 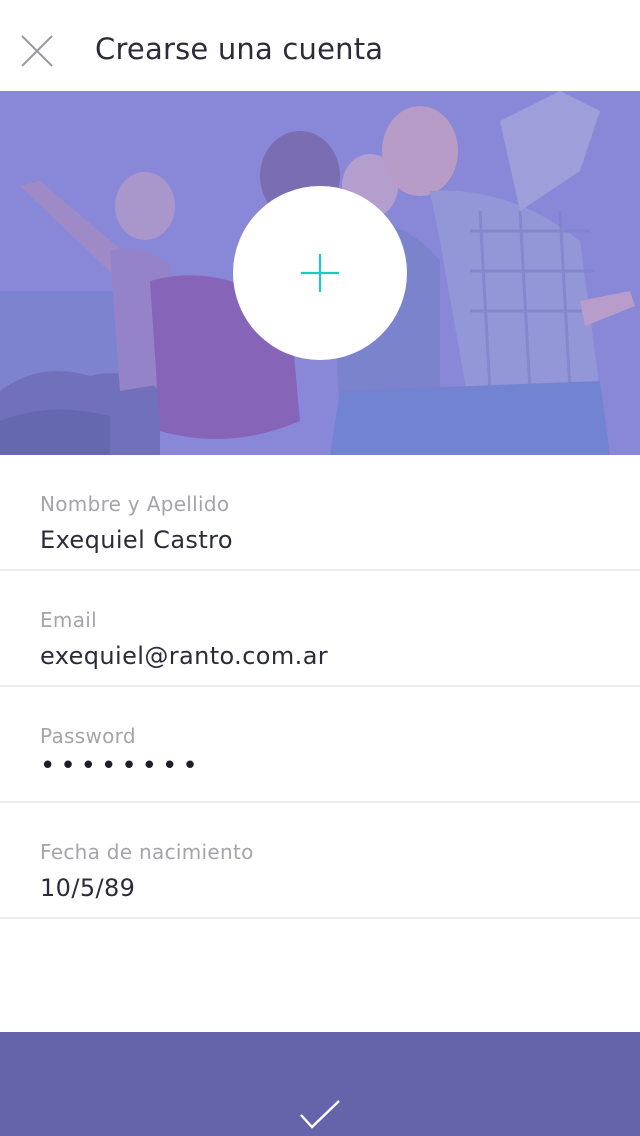 I want to click on close-icon, so click(x=37, y=51).